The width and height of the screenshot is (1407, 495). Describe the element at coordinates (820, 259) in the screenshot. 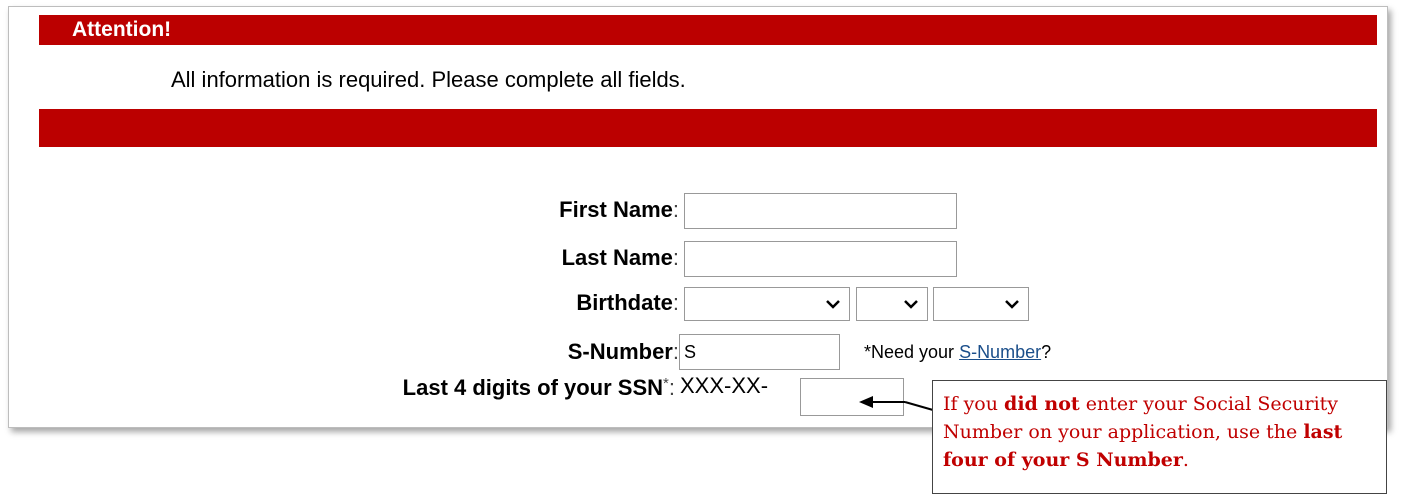

I see `last-name-input` at that location.